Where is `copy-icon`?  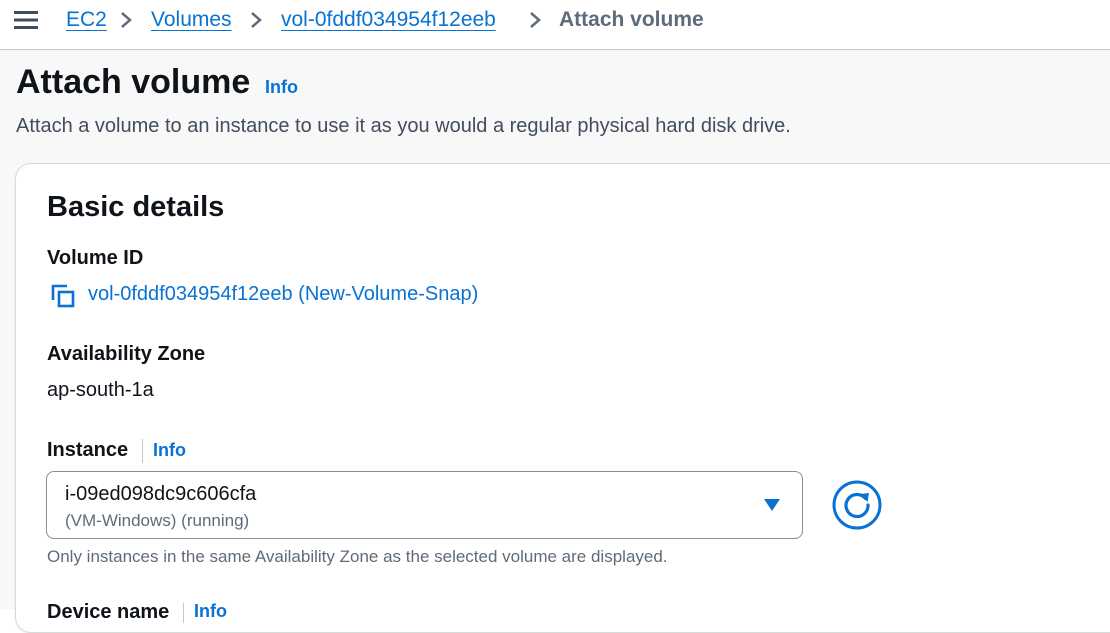
copy-icon is located at coordinates (63, 296).